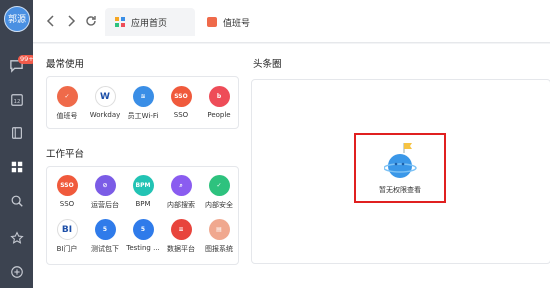  What do you see at coordinates (105, 249) in the screenshot?
I see `app-label: 测试包下` at bounding box center [105, 249].